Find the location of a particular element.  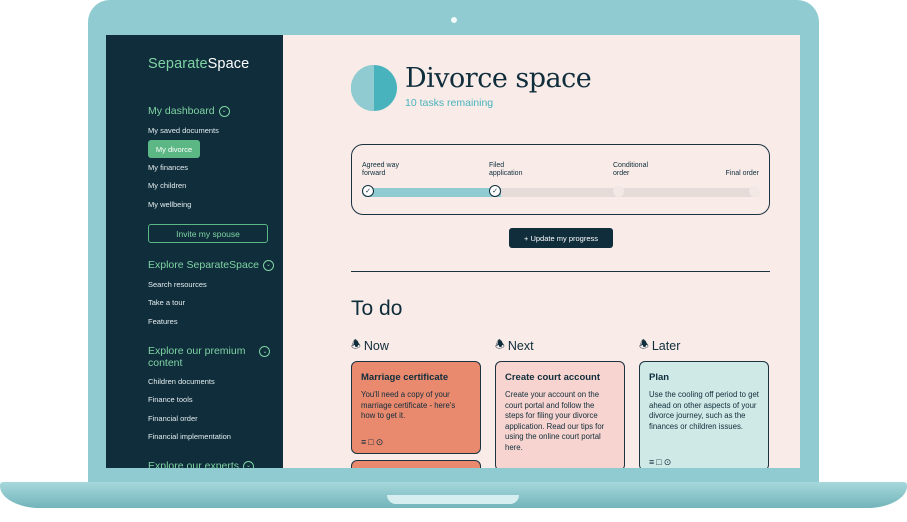

bell-icon: 🕭︎ is located at coordinates (500, 345).